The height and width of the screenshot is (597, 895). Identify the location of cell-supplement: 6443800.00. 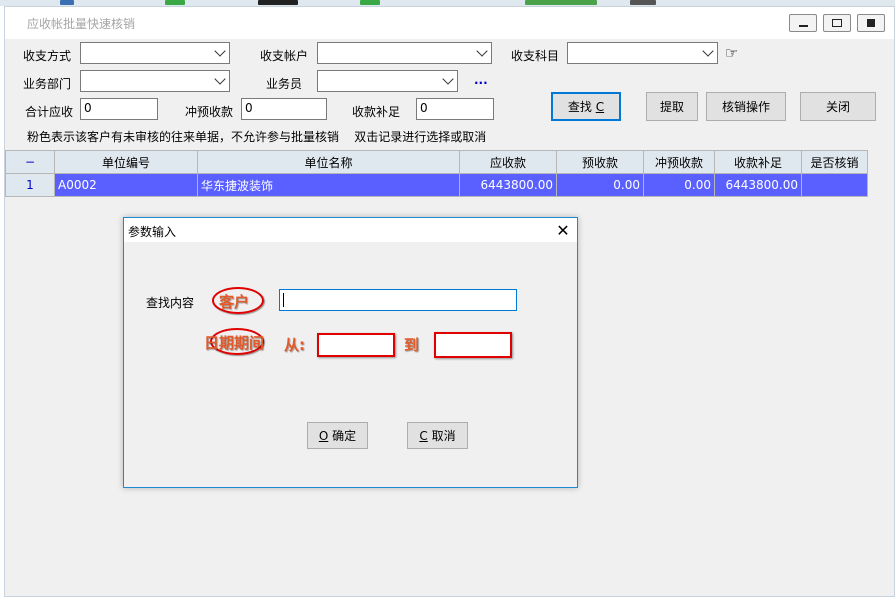
(758, 185).